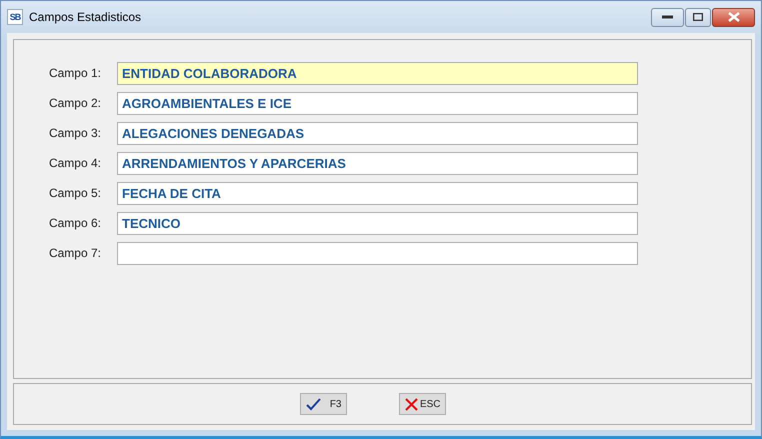 This screenshot has height=439, width=762. Describe the element at coordinates (15, 17) in the screenshot. I see `app-icon: SB` at that location.